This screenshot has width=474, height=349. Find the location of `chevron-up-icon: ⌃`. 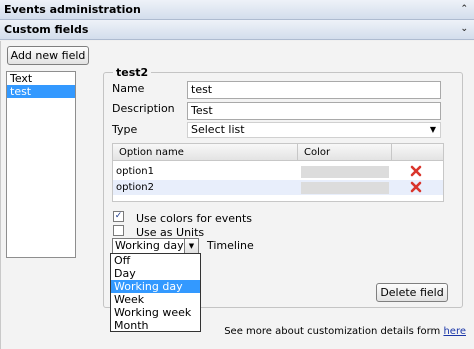

chevron-up-icon: ⌃ is located at coordinates (464, 9).